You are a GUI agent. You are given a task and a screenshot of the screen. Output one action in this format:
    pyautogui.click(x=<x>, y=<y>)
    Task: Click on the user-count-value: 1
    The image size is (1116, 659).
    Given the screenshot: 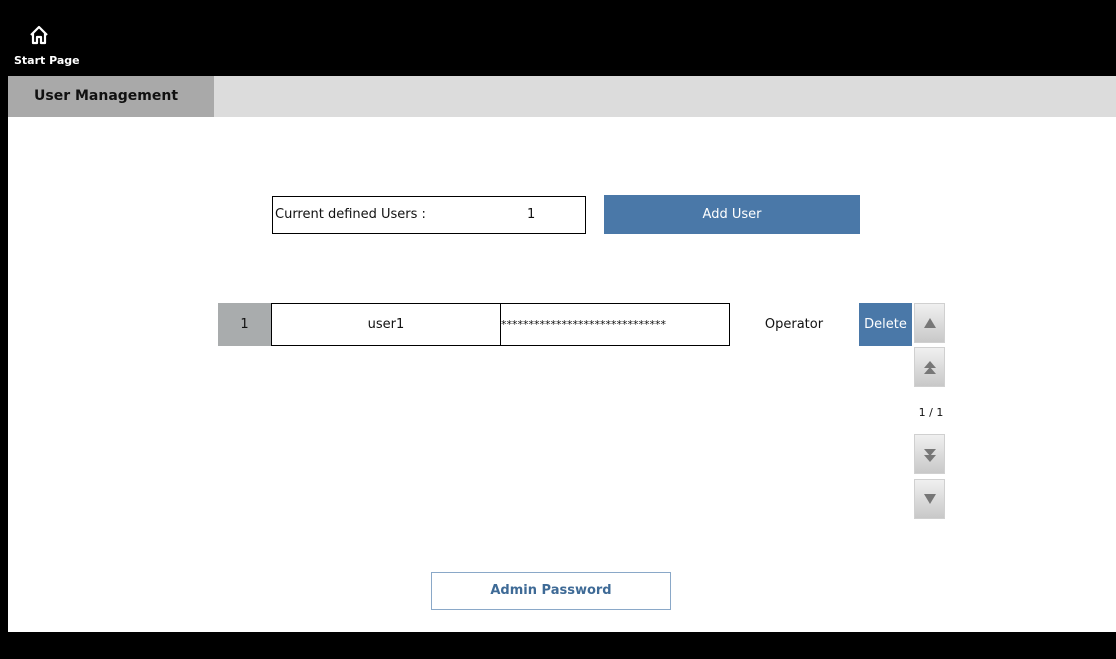 What is the action you would take?
    pyautogui.click(x=531, y=214)
    